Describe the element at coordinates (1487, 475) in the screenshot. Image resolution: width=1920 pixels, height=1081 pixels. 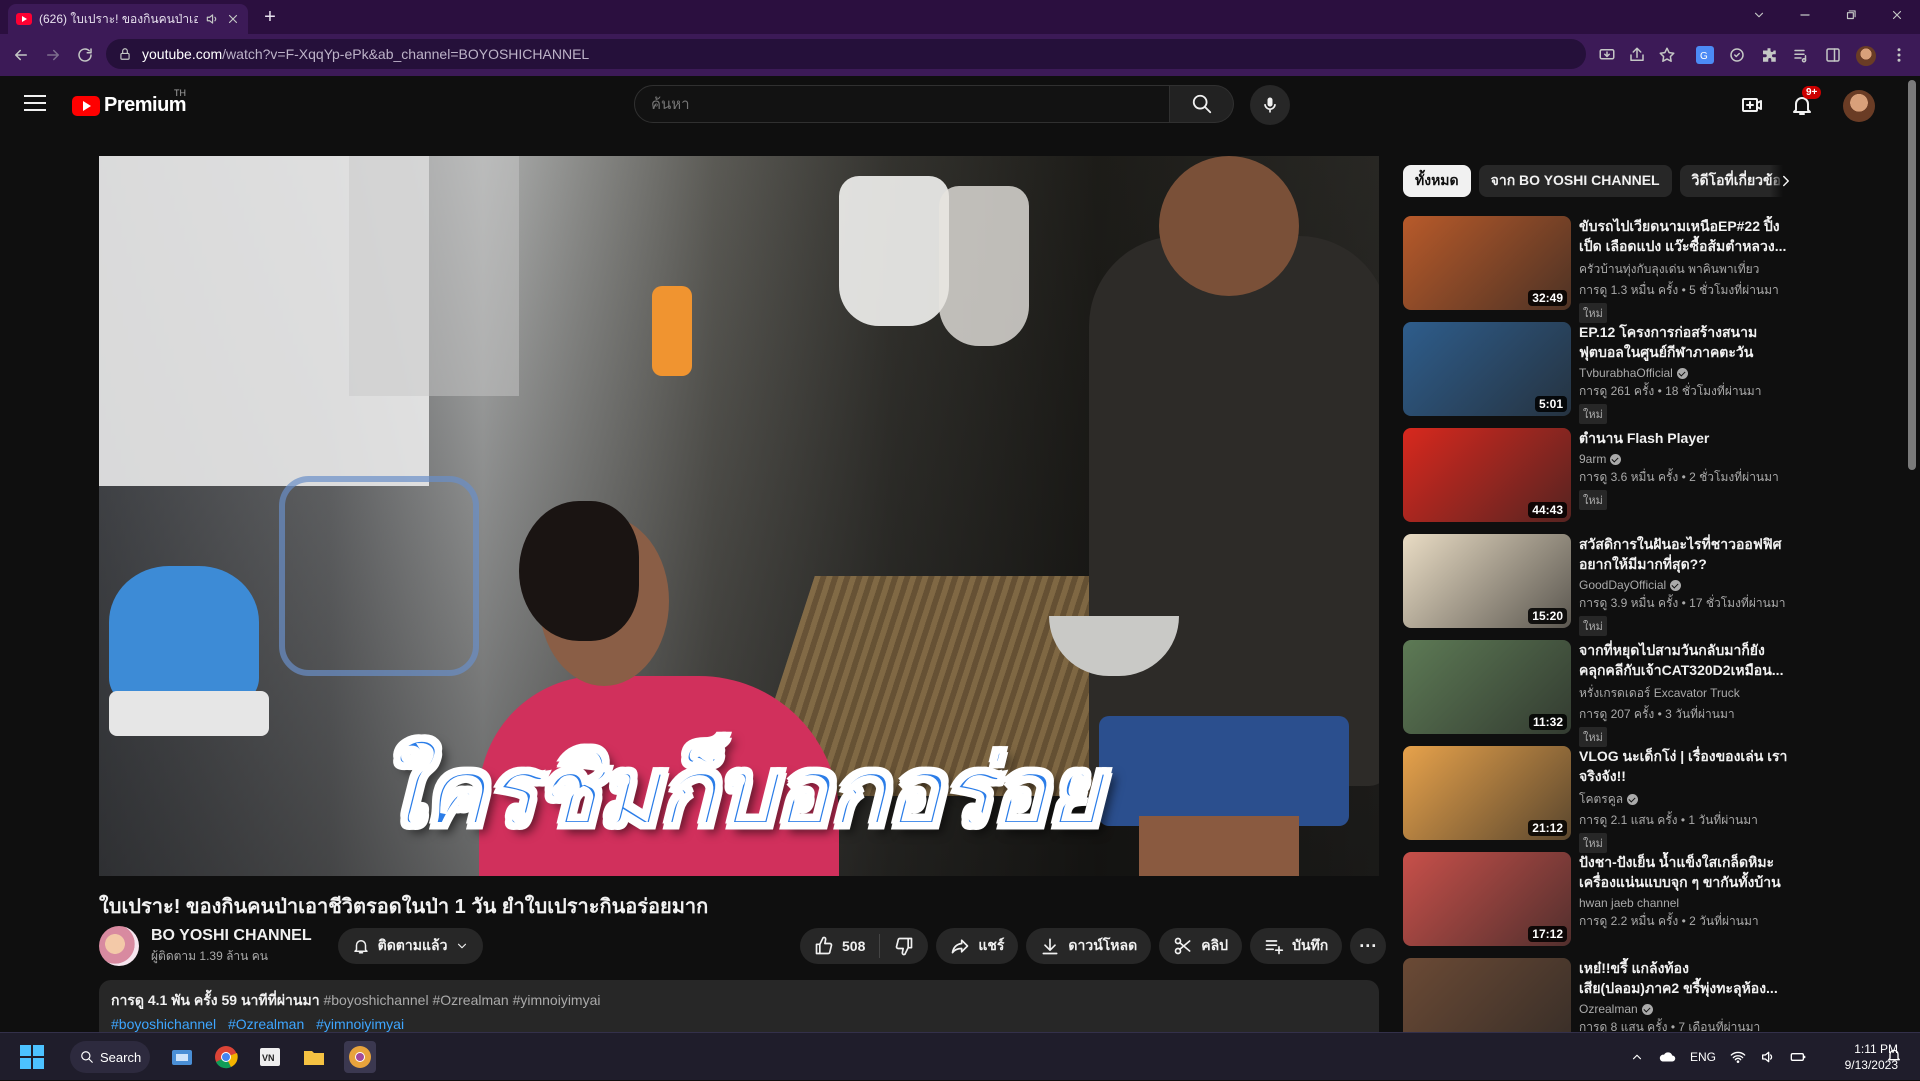
I see `video-thumbnail: 44:43` at that location.